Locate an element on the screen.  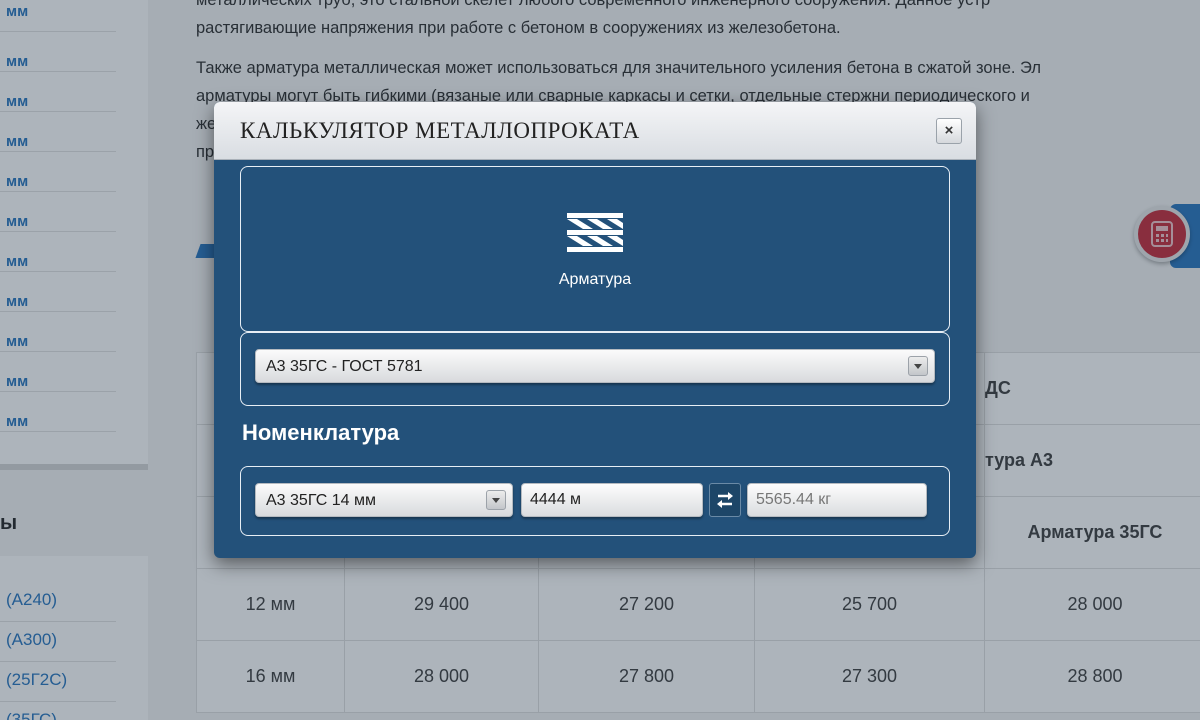
size-select: А3 35ГС 14 мм is located at coordinates (384, 500).